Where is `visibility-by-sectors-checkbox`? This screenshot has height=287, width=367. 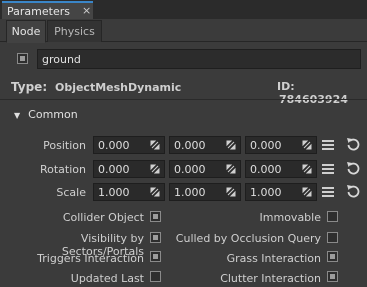
visibility-by-sectors-checkbox is located at coordinates (155, 237).